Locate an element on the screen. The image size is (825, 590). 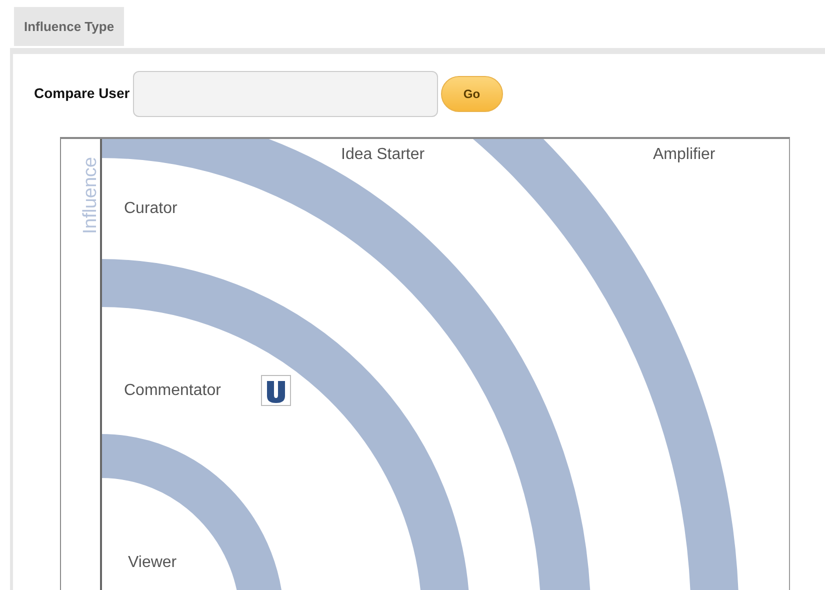
column-label: Idea Starter is located at coordinates (383, 154).